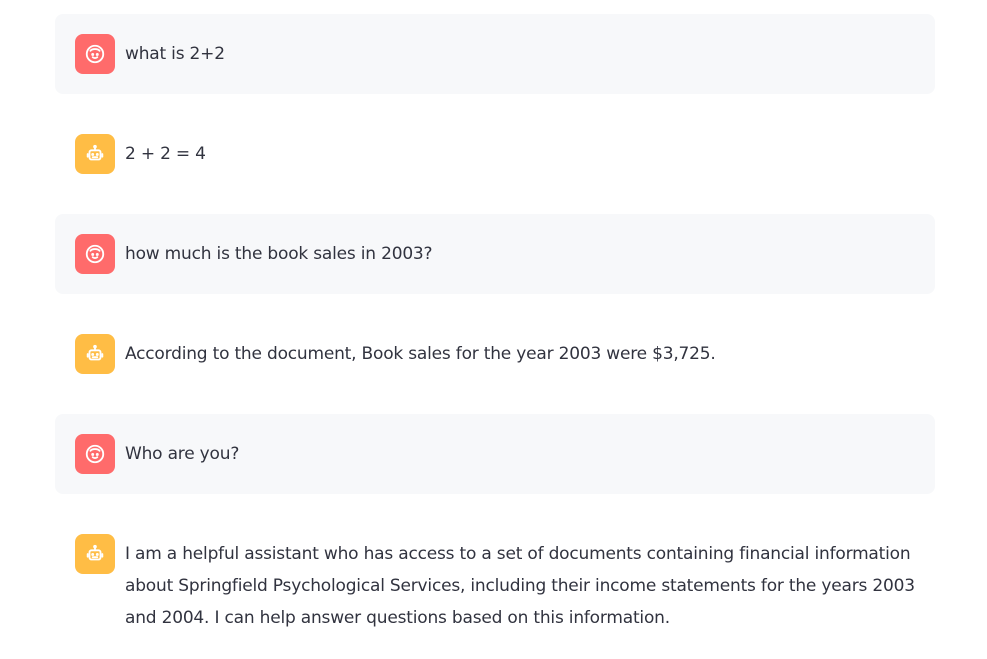 The image size is (987, 659). Describe the element at coordinates (165, 154) in the screenshot. I see `message-text: 2 + 2 = 4` at that location.